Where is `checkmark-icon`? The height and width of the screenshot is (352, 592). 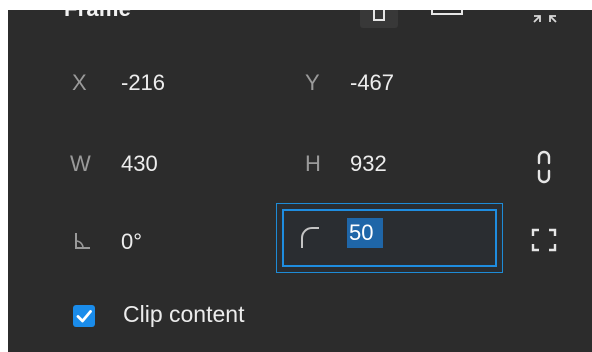 checkmark-icon is located at coordinates (84, 316).